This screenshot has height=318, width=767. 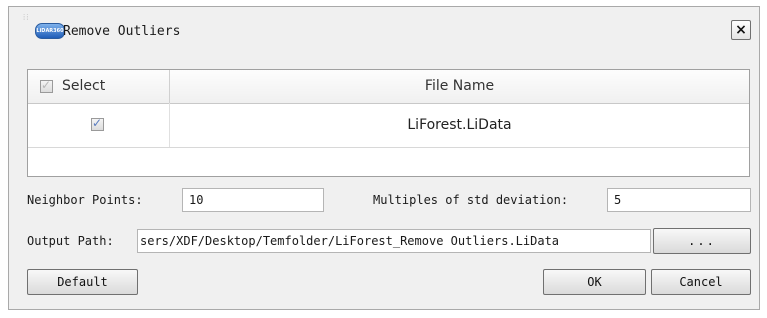 I want to click on app-logo-icon: LiDAR360, so click(x=50, y=31).